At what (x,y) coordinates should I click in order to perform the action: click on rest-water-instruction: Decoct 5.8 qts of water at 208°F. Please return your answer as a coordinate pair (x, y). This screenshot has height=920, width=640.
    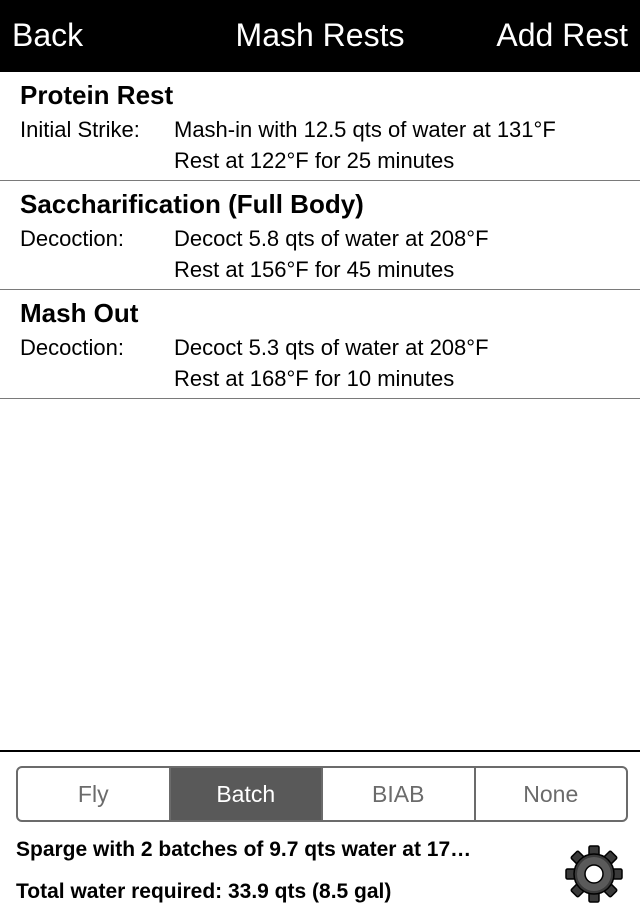
    Looking at the image, I should click on (331, 238).